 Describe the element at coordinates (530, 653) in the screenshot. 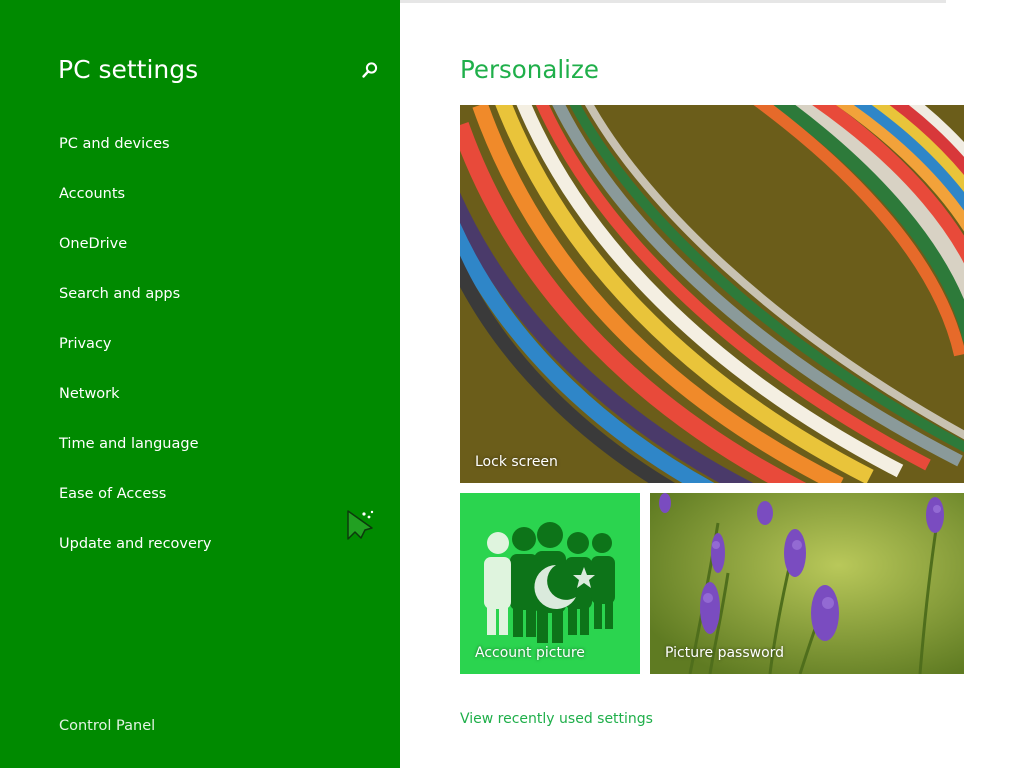

I see `account-picture-label: Account picture` at that location.